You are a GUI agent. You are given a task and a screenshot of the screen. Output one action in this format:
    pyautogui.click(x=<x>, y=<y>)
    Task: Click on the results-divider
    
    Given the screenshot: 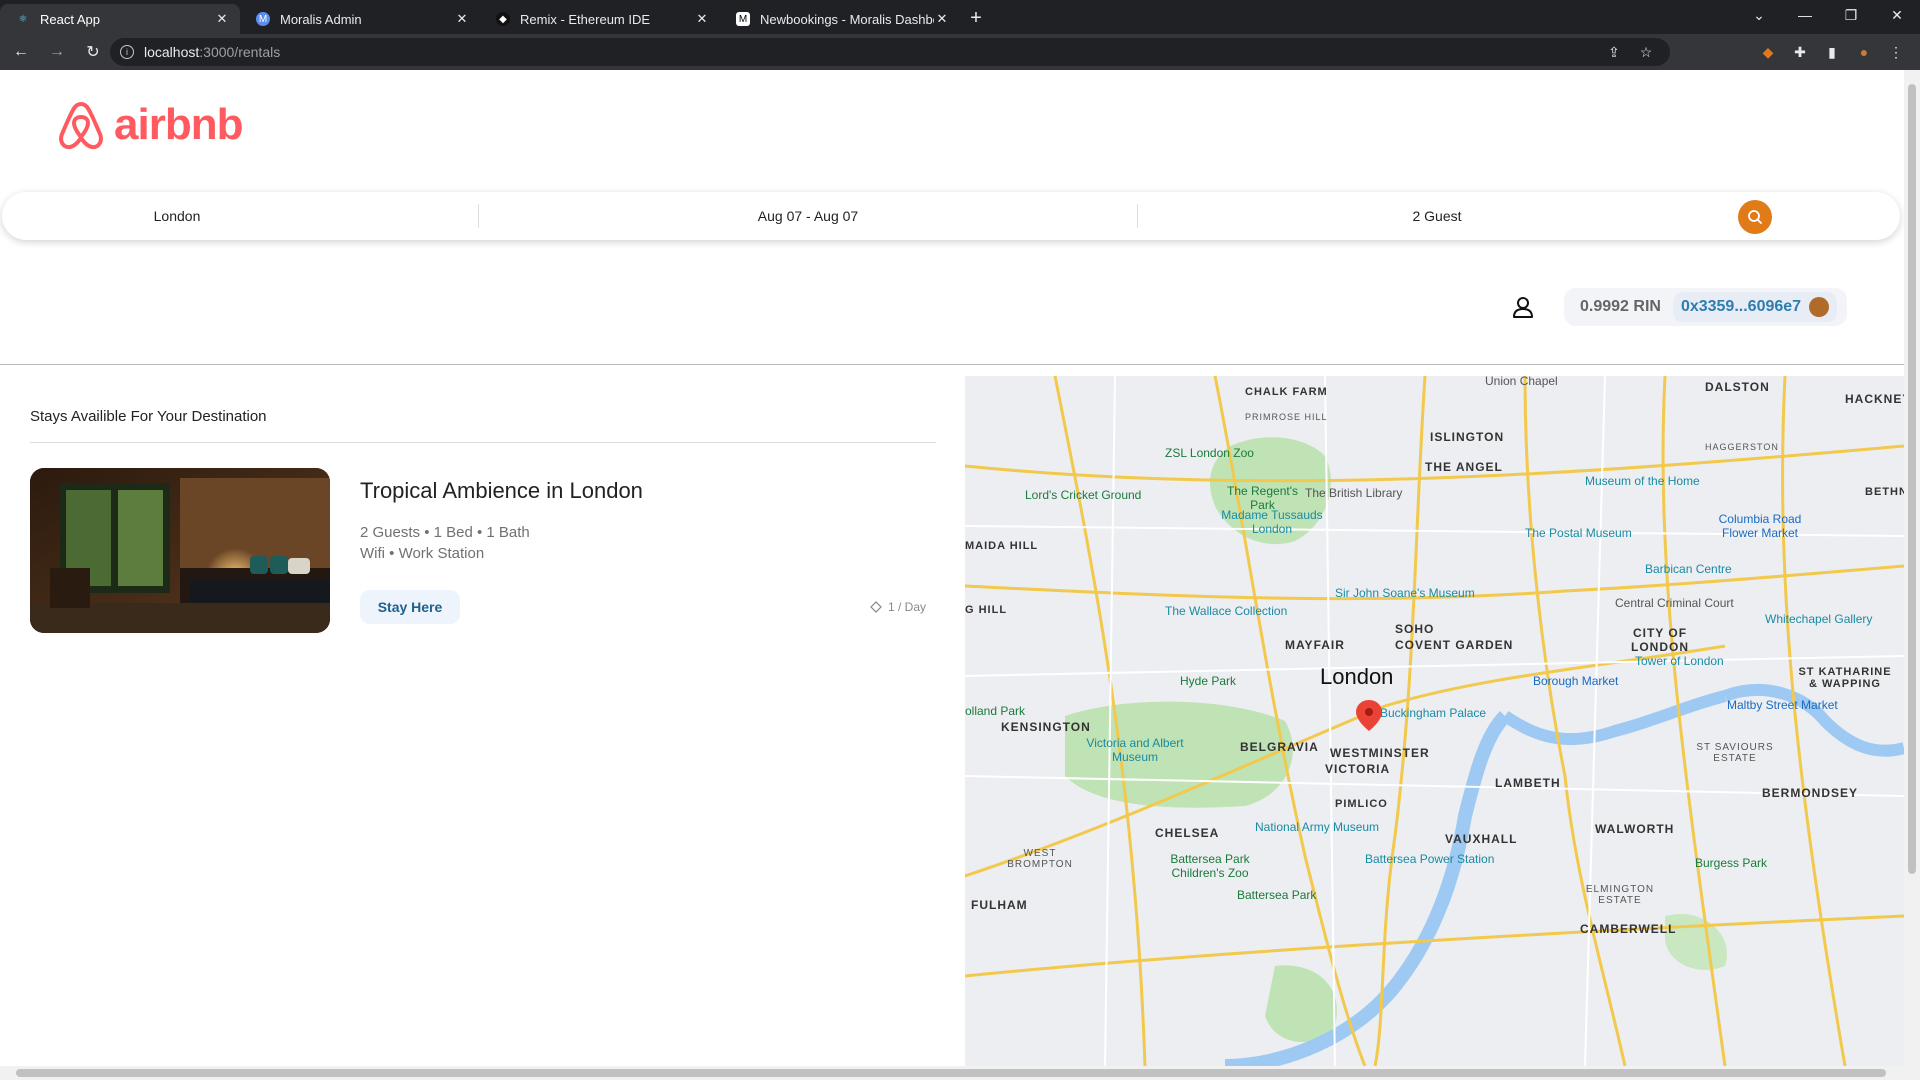 What is the action you would take?
    pyautogui.click(x=483, y=442)
    